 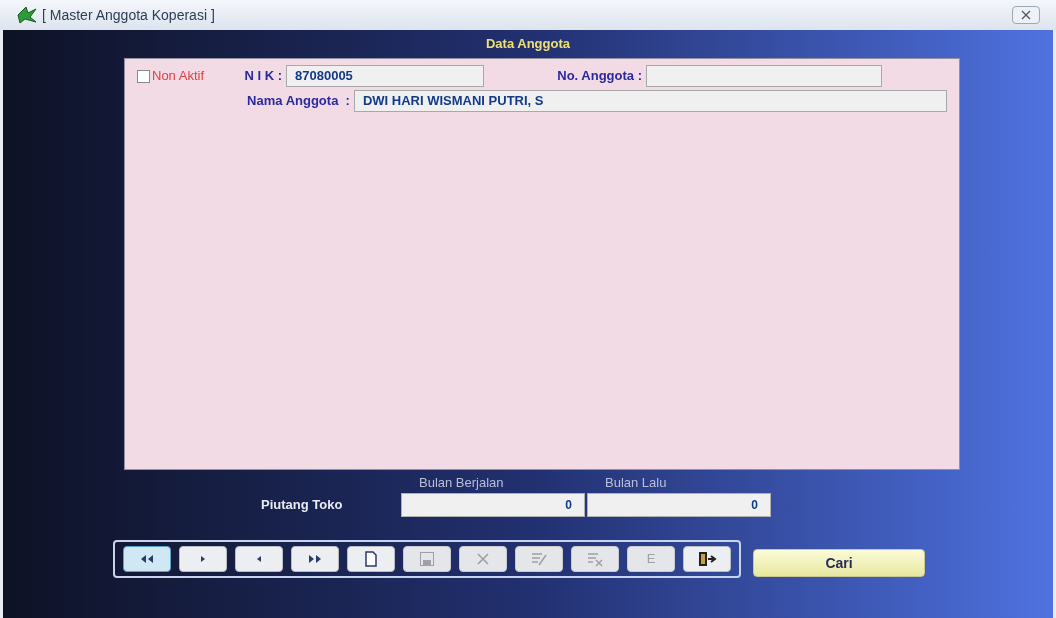 I want to click on non-aktif-checkbox, so click(x=143, y=76).